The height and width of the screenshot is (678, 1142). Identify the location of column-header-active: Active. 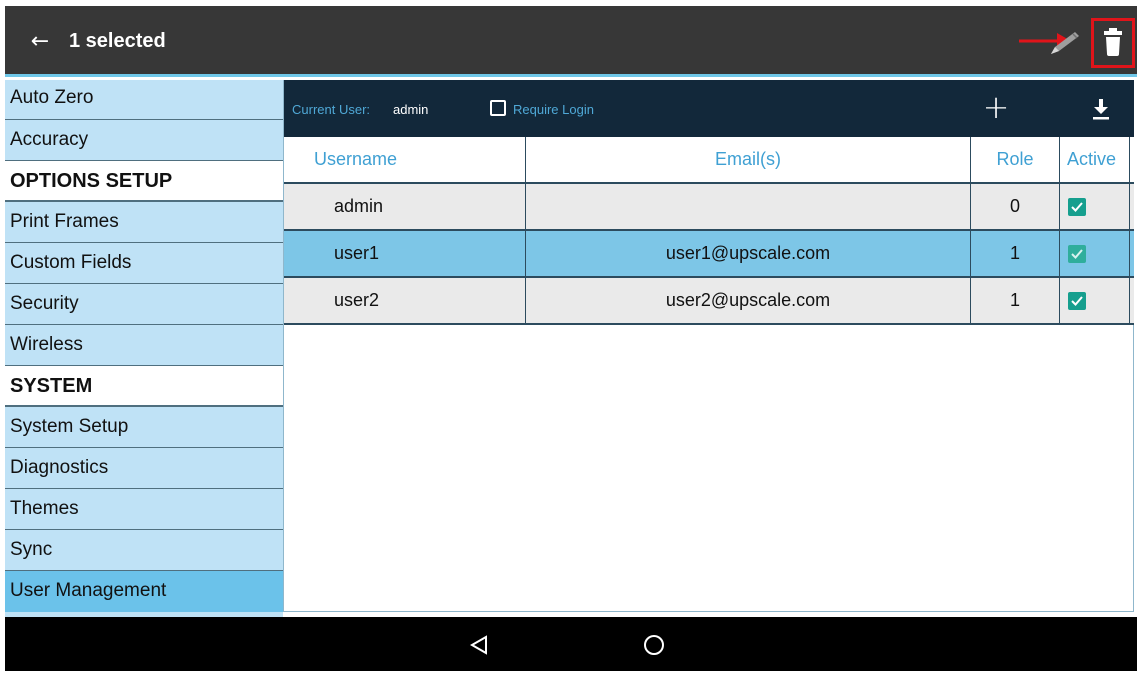
(1094, 159).